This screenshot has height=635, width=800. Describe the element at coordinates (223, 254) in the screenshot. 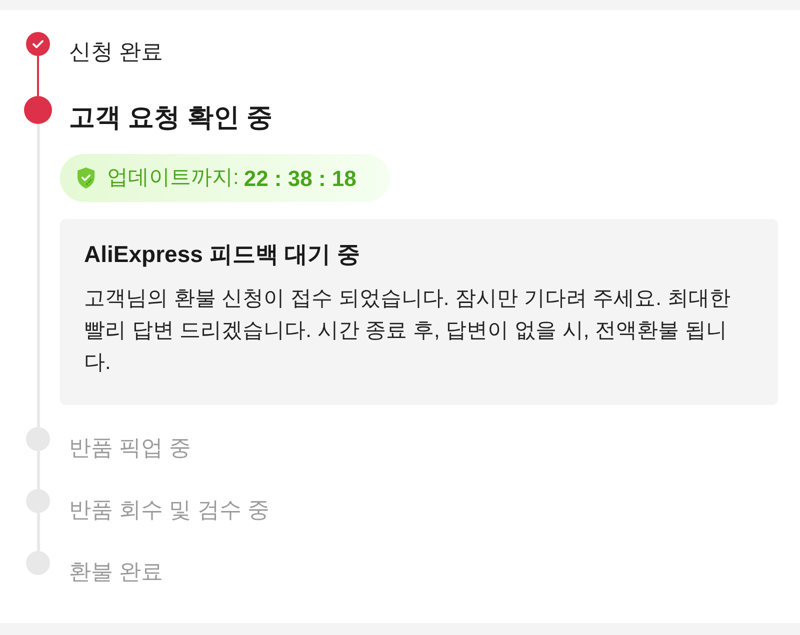

I see `notice-title: AliExpress 피드백 대기 중` at that location.